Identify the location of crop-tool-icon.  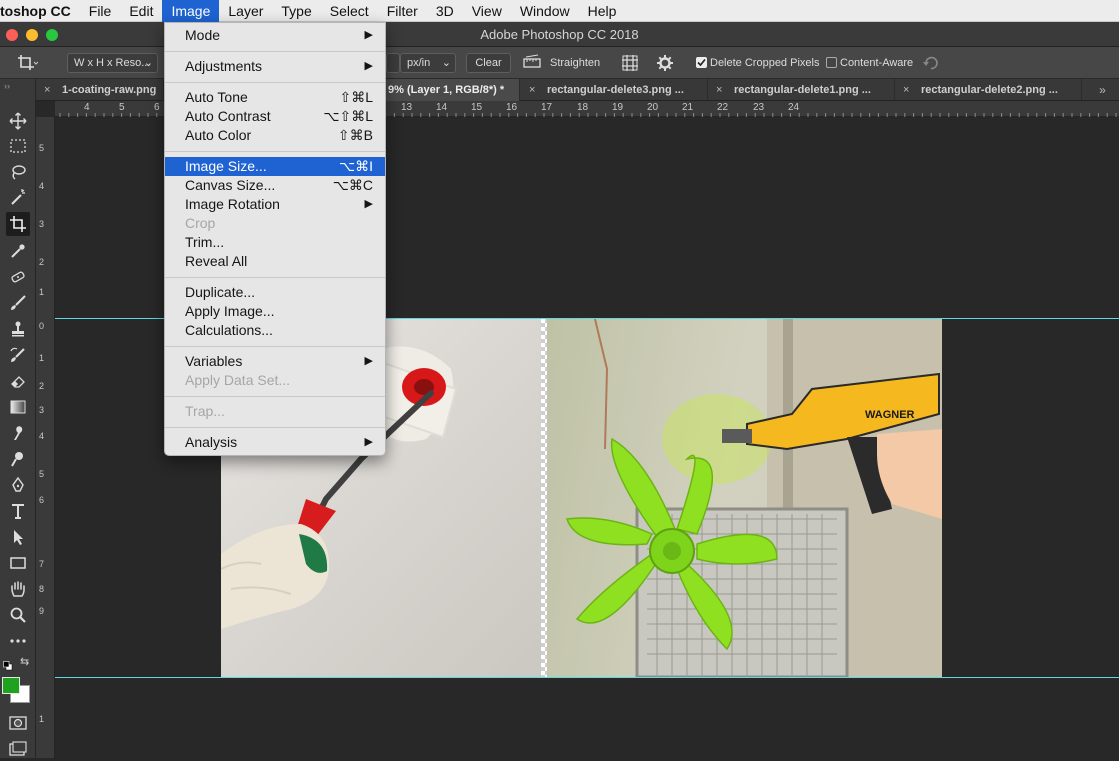
(18, 224).